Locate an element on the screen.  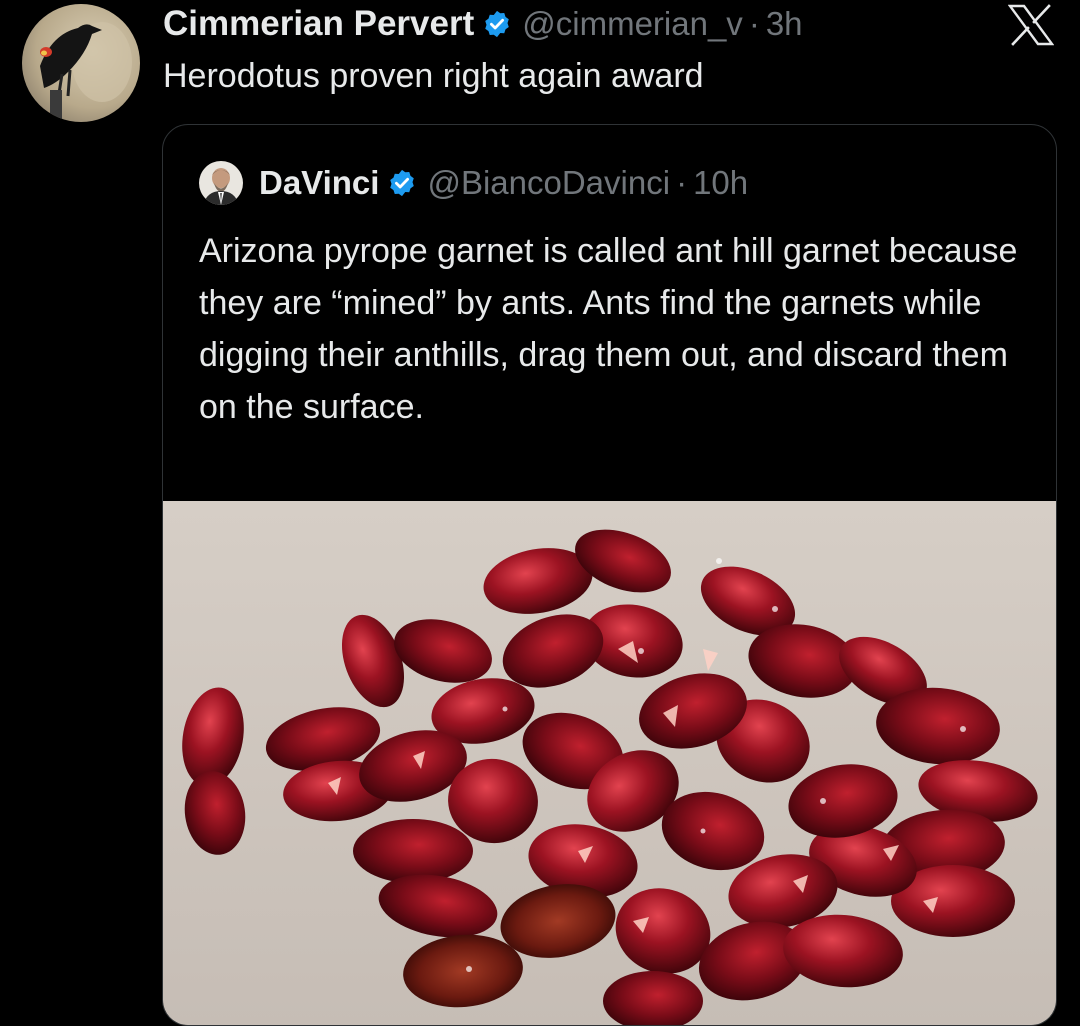
tweet-header: Cimmerian Pervert @cimmerian_v · 3h is located at coordinates (483, 24).